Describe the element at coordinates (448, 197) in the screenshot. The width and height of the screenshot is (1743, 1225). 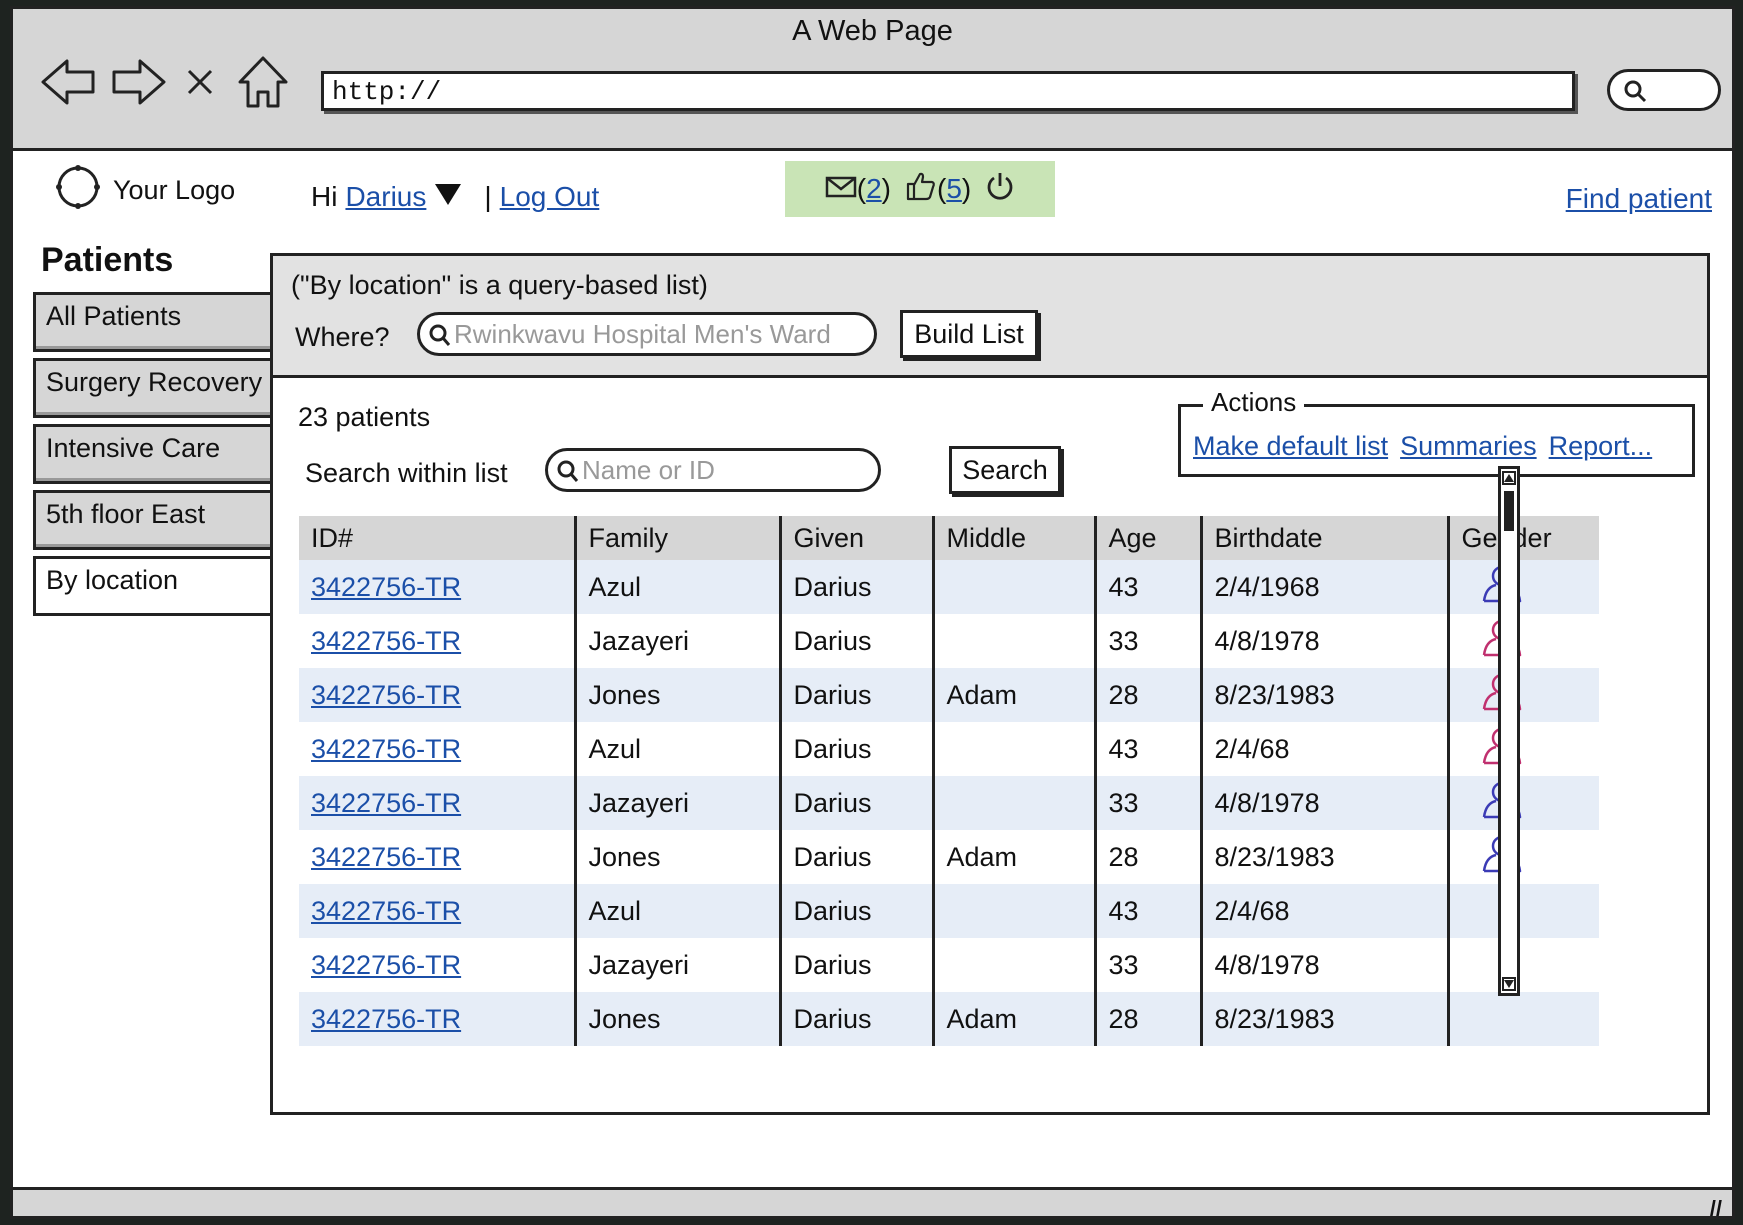
I see `caret-down-icon` at that location.